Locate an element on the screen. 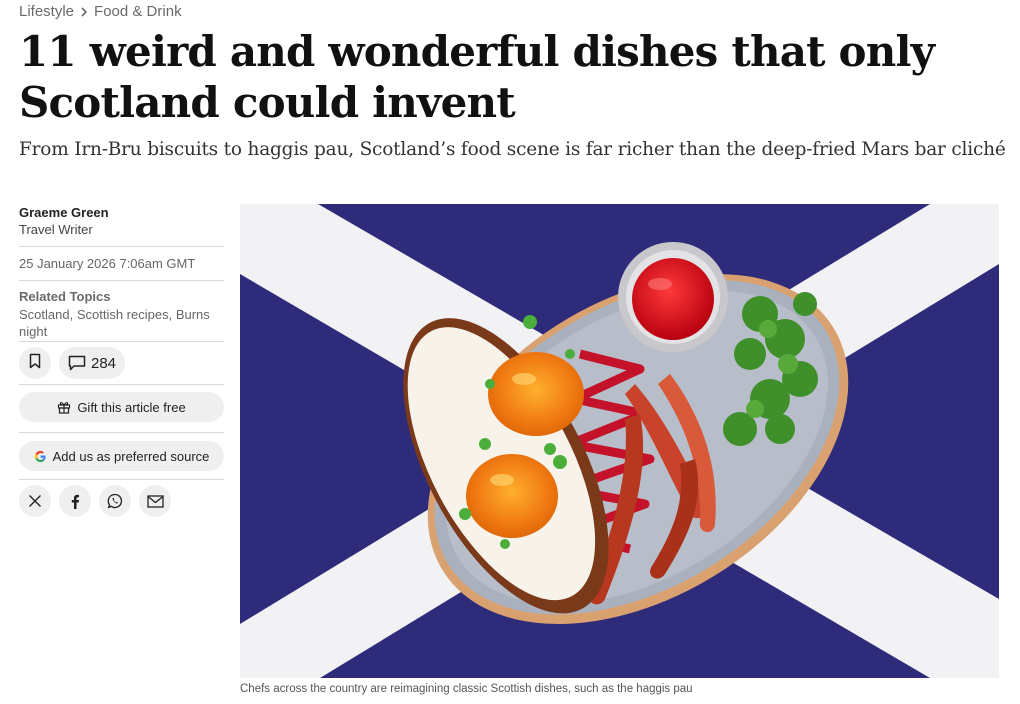 The image size is (1020, 704). author-role: Travel Writer is located at coordinates (56, 229).